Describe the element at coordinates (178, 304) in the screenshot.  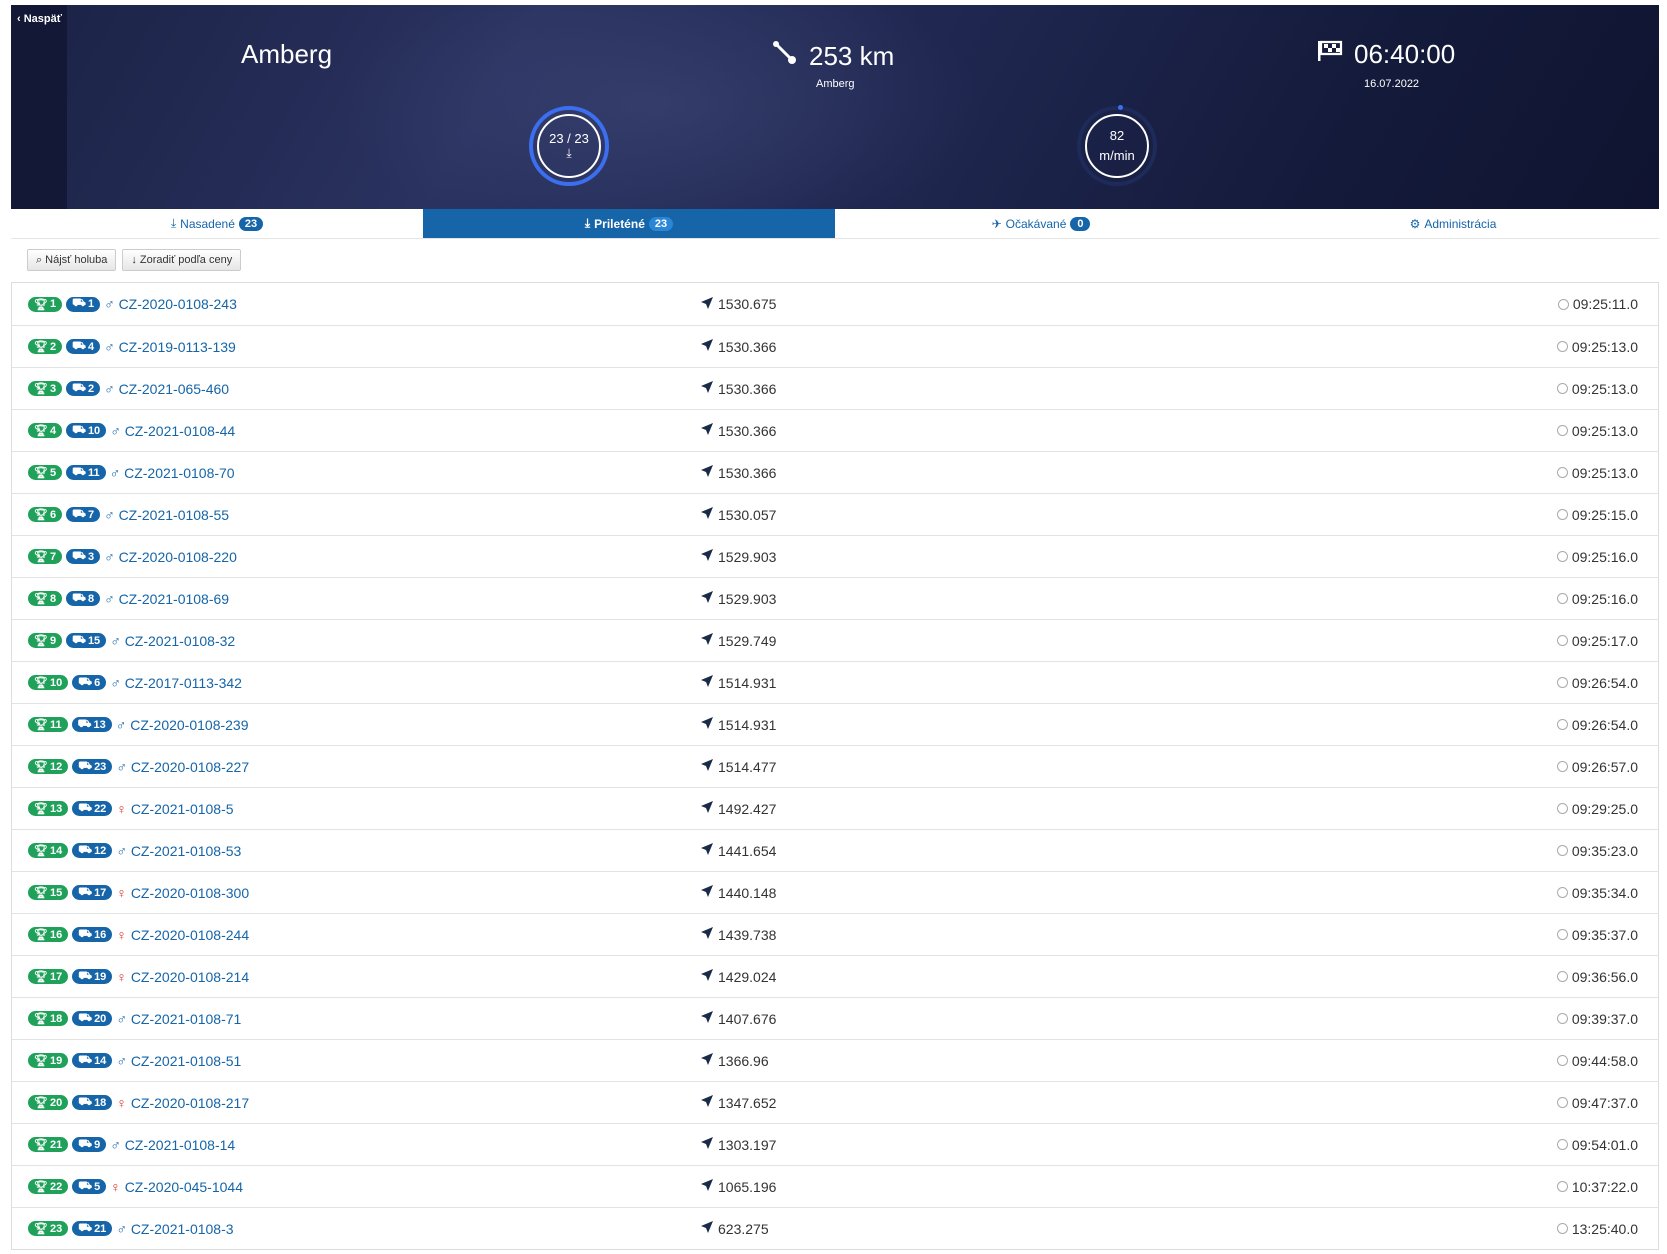
I see `ring-link: CZ-2020-0108-243` at that location.